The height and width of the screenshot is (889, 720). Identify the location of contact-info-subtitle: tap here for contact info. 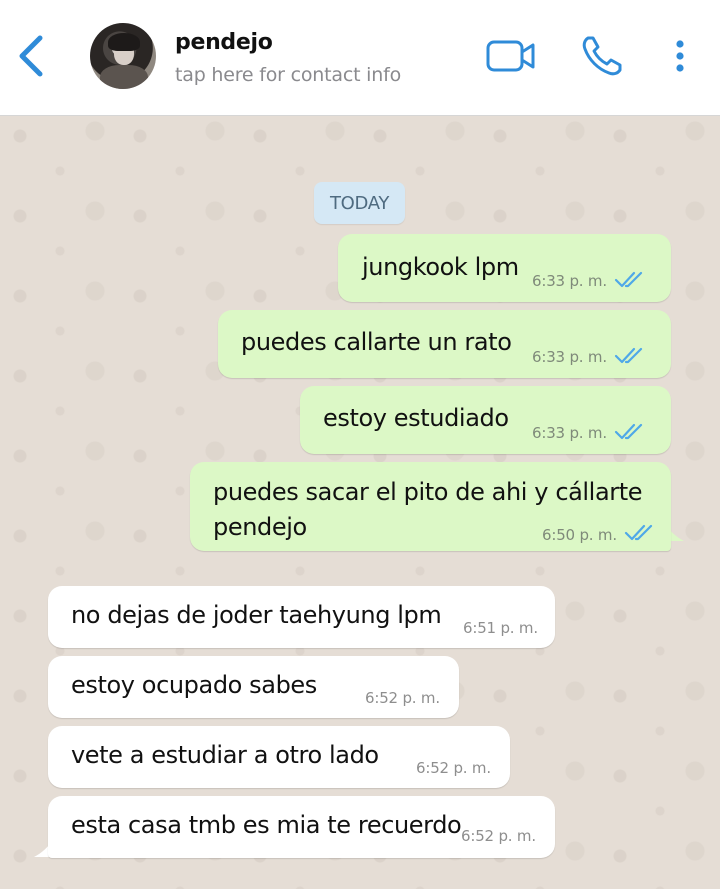
(288, 75).